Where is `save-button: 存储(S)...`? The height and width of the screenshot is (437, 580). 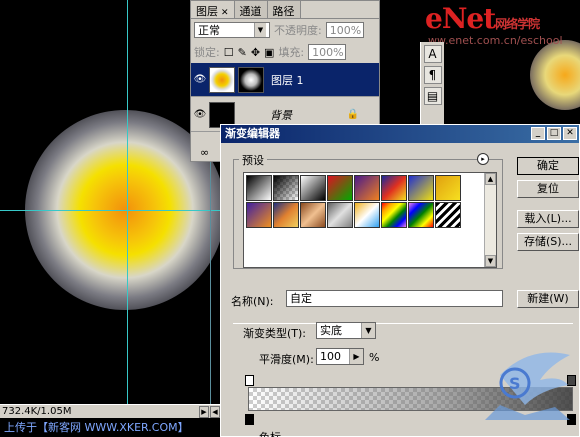
save-button: 存储(S)... is located at coordinates (548, 242).